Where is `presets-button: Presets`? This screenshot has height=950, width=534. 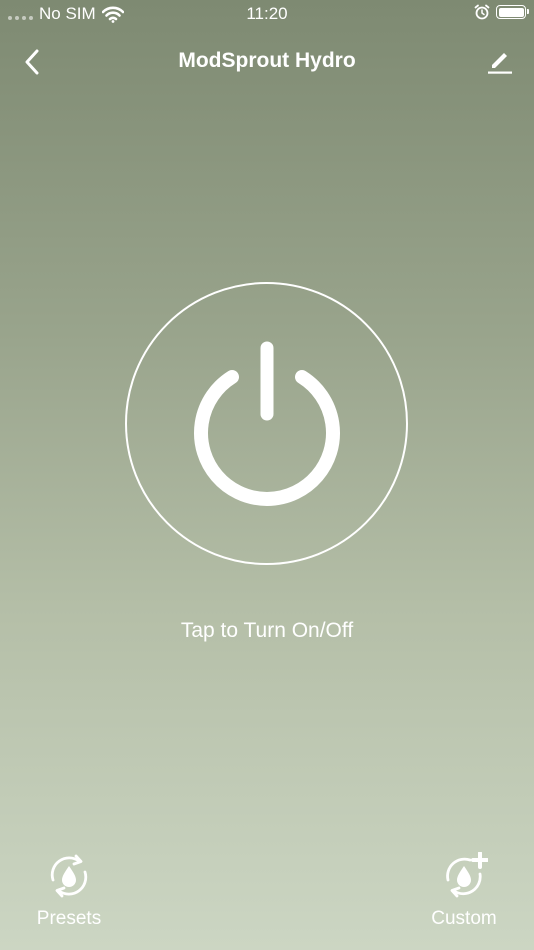
presets-button: Presets is located at coordinates (69, 891).